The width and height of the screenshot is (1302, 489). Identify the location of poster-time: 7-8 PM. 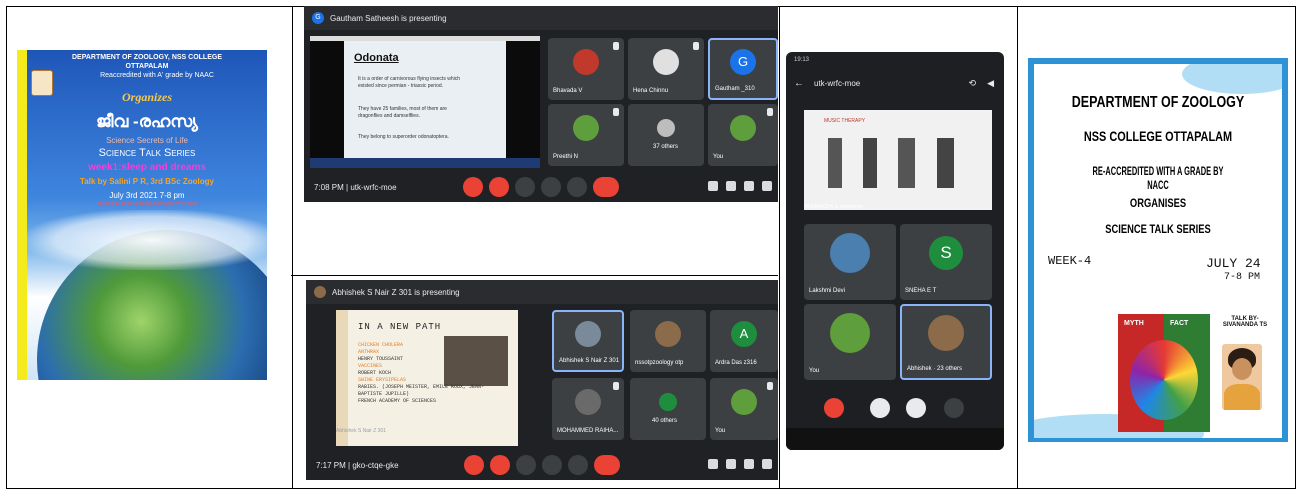
(1242, 277).